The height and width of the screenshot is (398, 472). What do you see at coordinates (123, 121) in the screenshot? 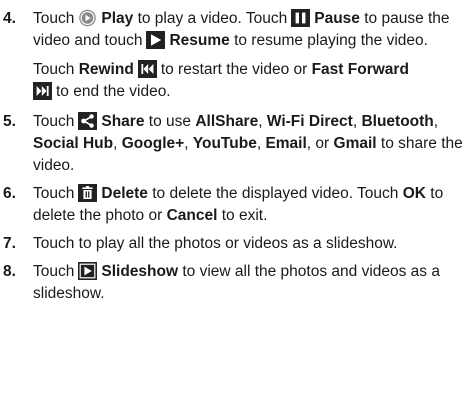
I see `share-label: Share` at bounding box center [123, 121].